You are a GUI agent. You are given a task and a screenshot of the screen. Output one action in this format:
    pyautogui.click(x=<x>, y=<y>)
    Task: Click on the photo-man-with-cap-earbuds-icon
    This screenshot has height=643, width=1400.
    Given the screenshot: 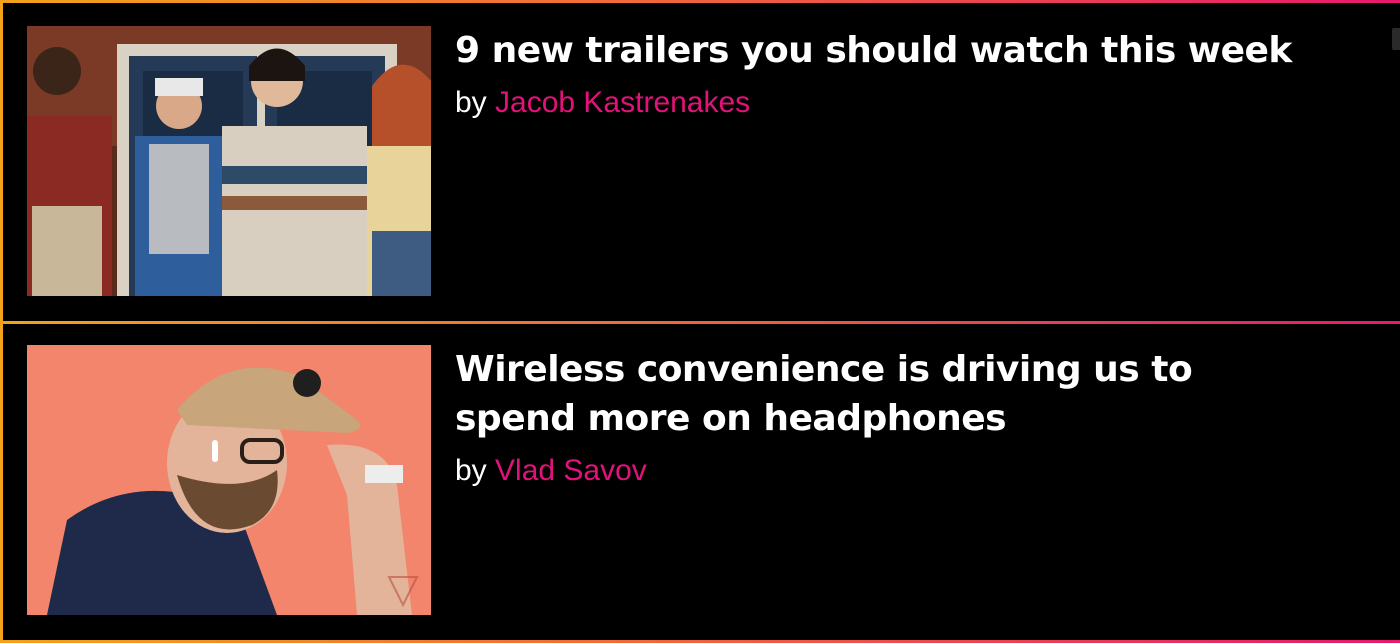 What is the action you would take?
    pyautogui.click(x=229, y=480)
    